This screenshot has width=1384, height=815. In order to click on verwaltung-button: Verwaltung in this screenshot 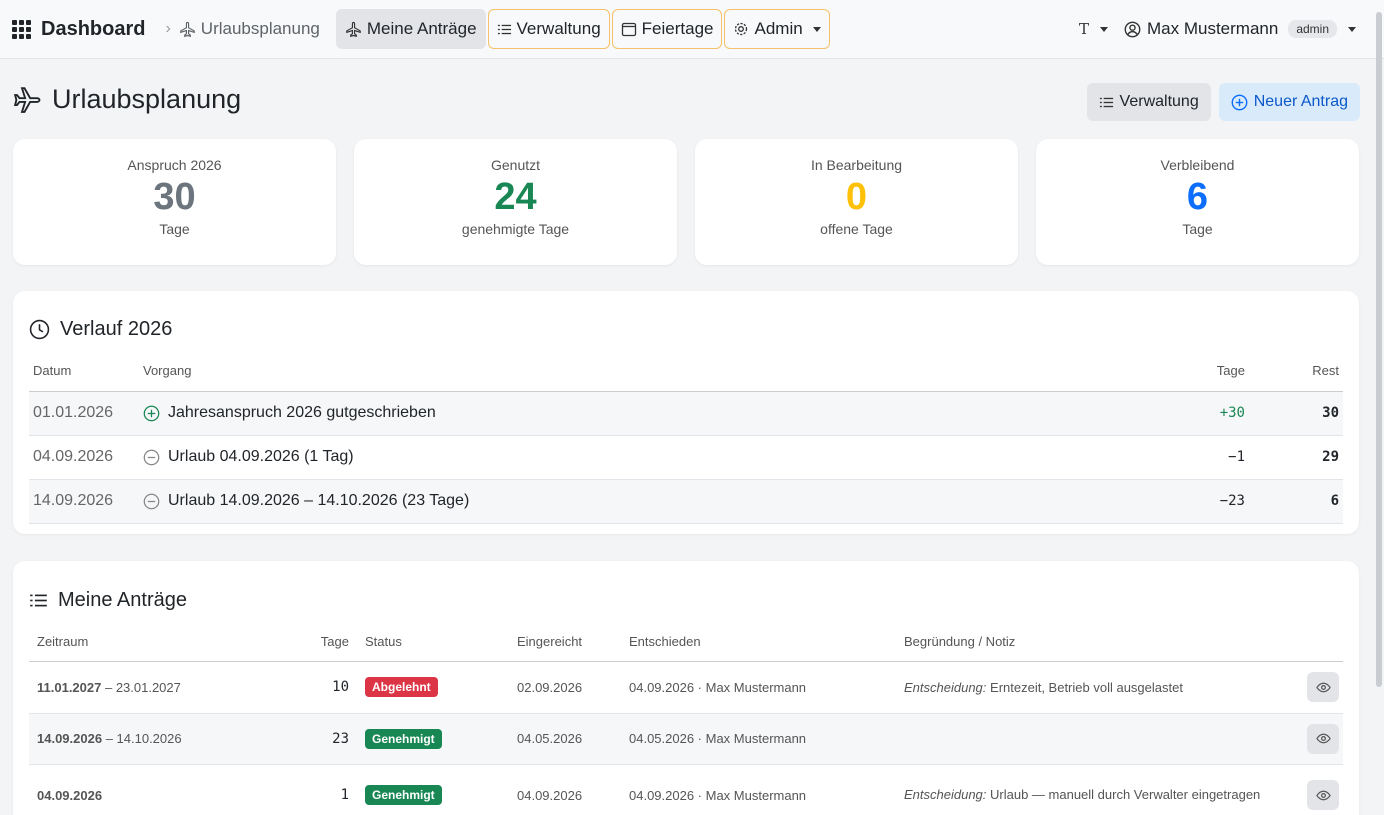, I will do `click(1148, 102)`.